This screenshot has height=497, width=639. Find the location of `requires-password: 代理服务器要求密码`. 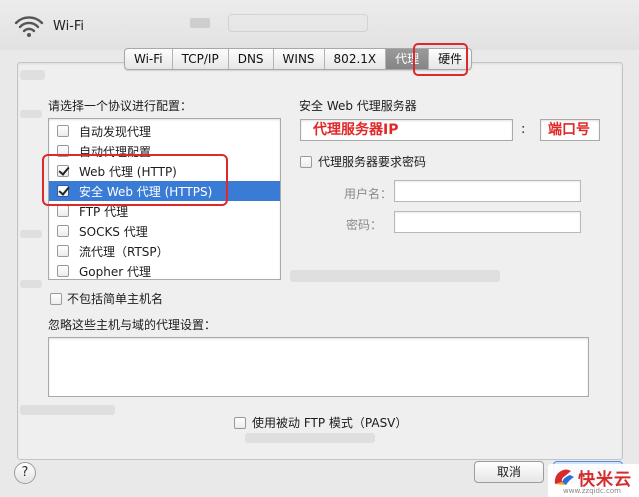

requires-password: 代理服务器要求密码 is located at coordinates (363, 161).